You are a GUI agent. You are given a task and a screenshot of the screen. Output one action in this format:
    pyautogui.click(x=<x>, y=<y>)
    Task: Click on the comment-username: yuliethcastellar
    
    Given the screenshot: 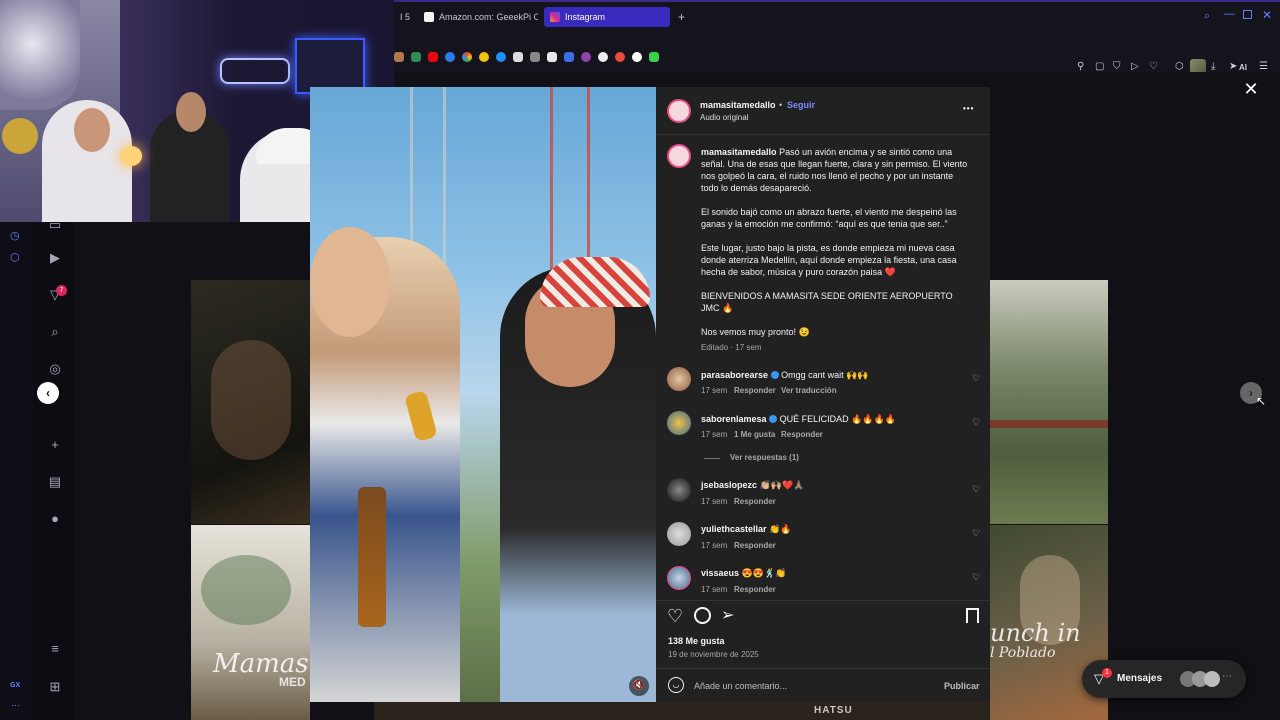 What is the action you would take?
    pyautogui.click(x=734, y=529)
    